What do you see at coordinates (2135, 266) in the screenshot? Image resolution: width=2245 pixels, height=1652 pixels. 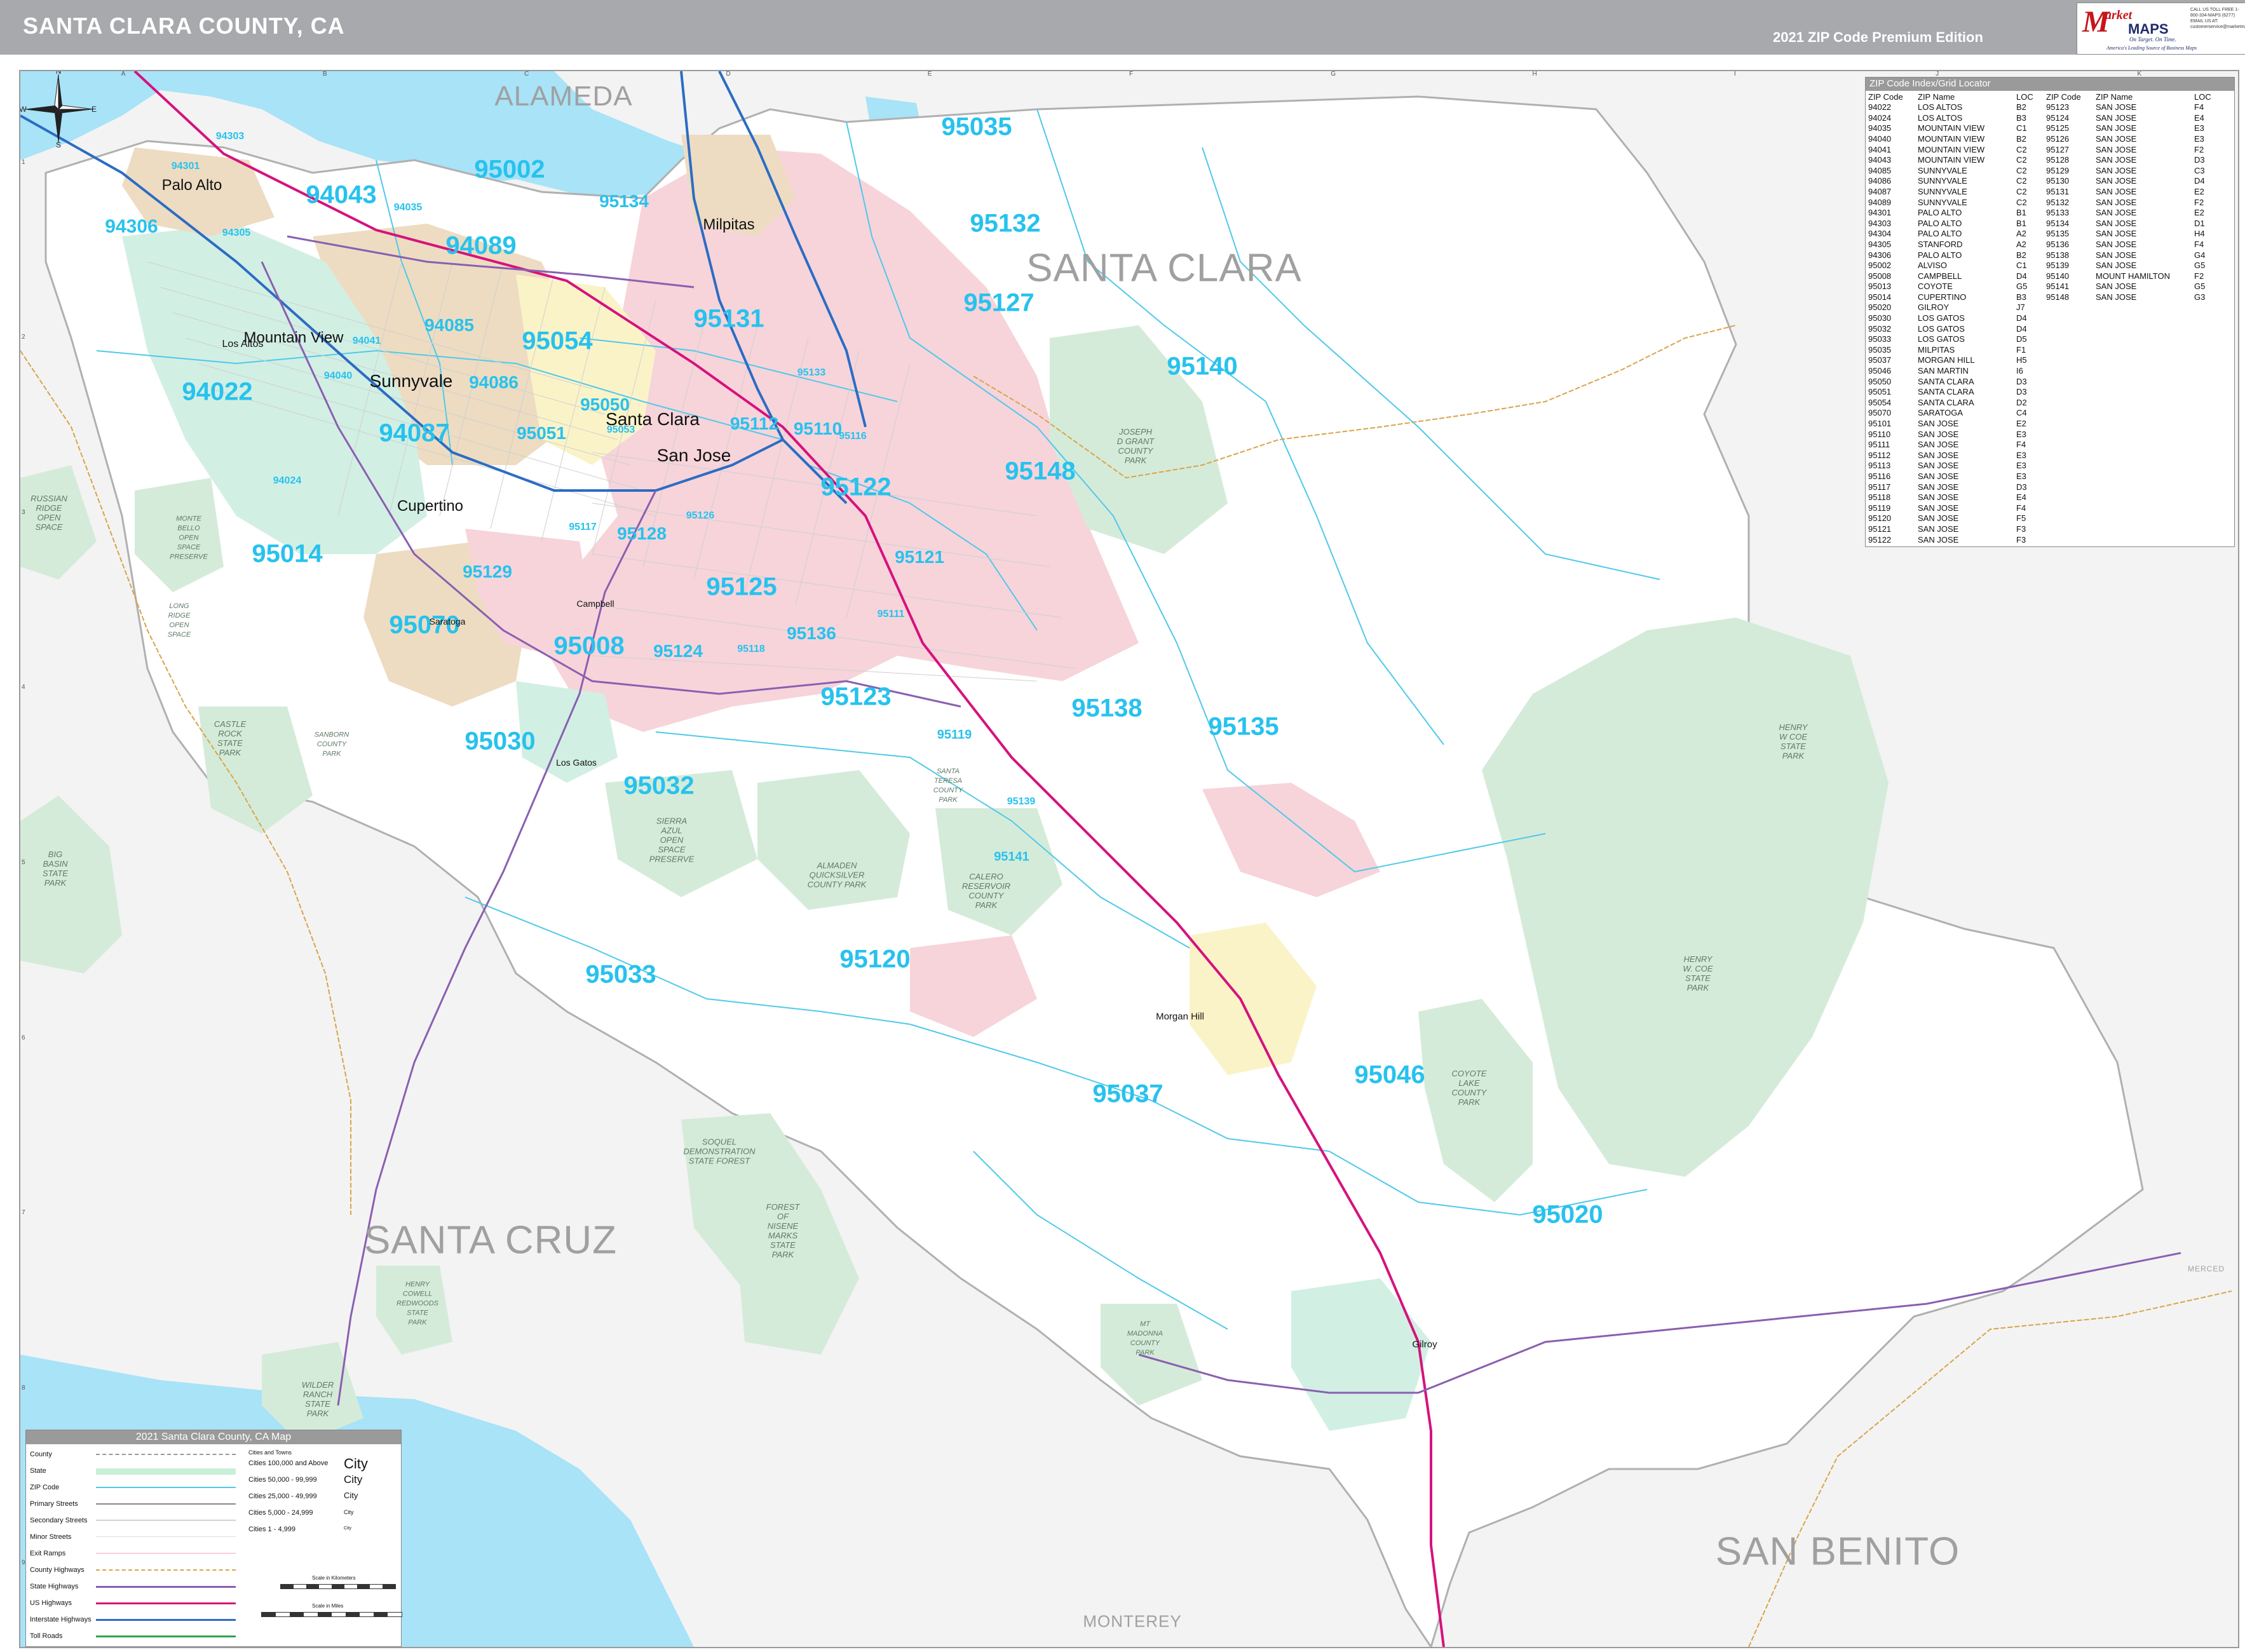 I see `zip-index-row: 95139 SAN JOSE G5` at bounding box center [2135, 266].